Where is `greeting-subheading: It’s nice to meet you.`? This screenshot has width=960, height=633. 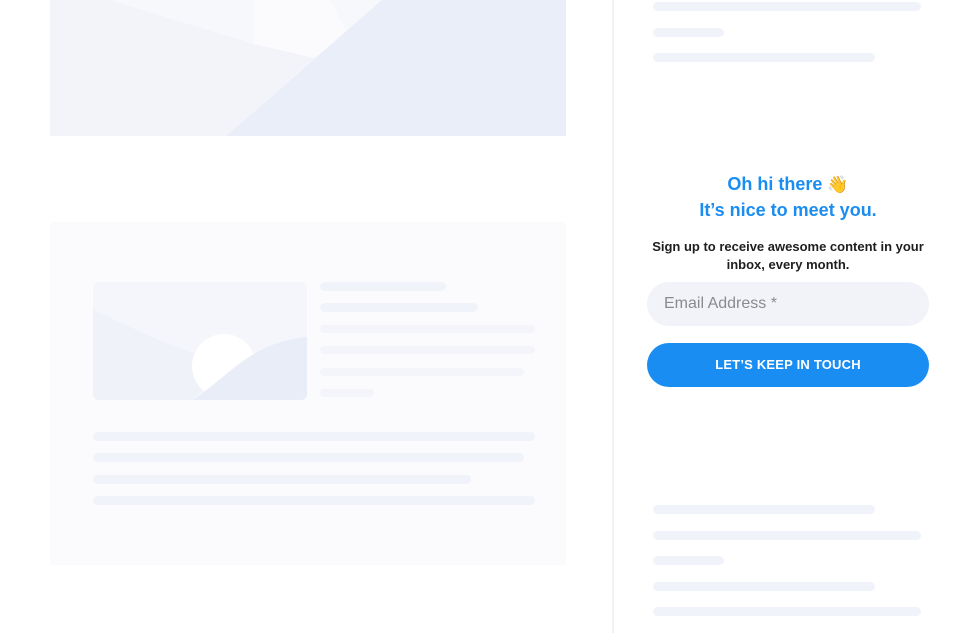
greeting-subheading: It’s nice to meet you. is located at coordinates (788, 210).